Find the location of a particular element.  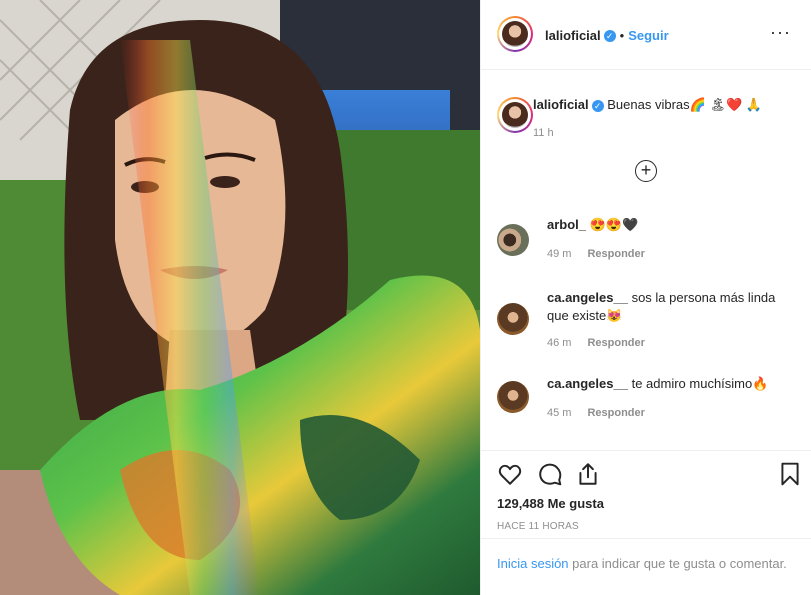

caption-time: 11 h is located at coordinates (543, 133).